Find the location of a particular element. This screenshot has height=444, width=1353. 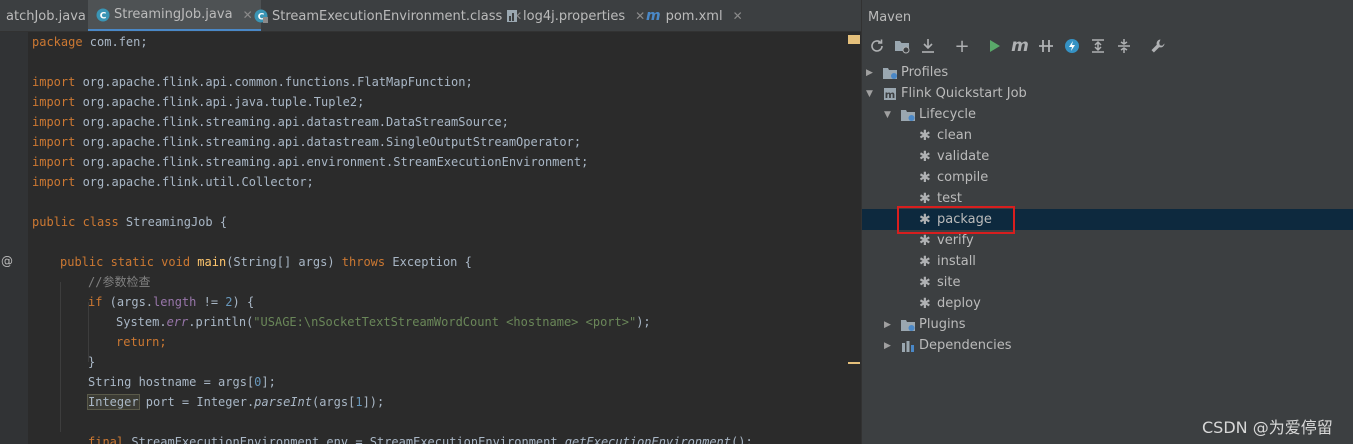

lifecycle-phase-test: ✱ test is located at coordinates (1107, 198).